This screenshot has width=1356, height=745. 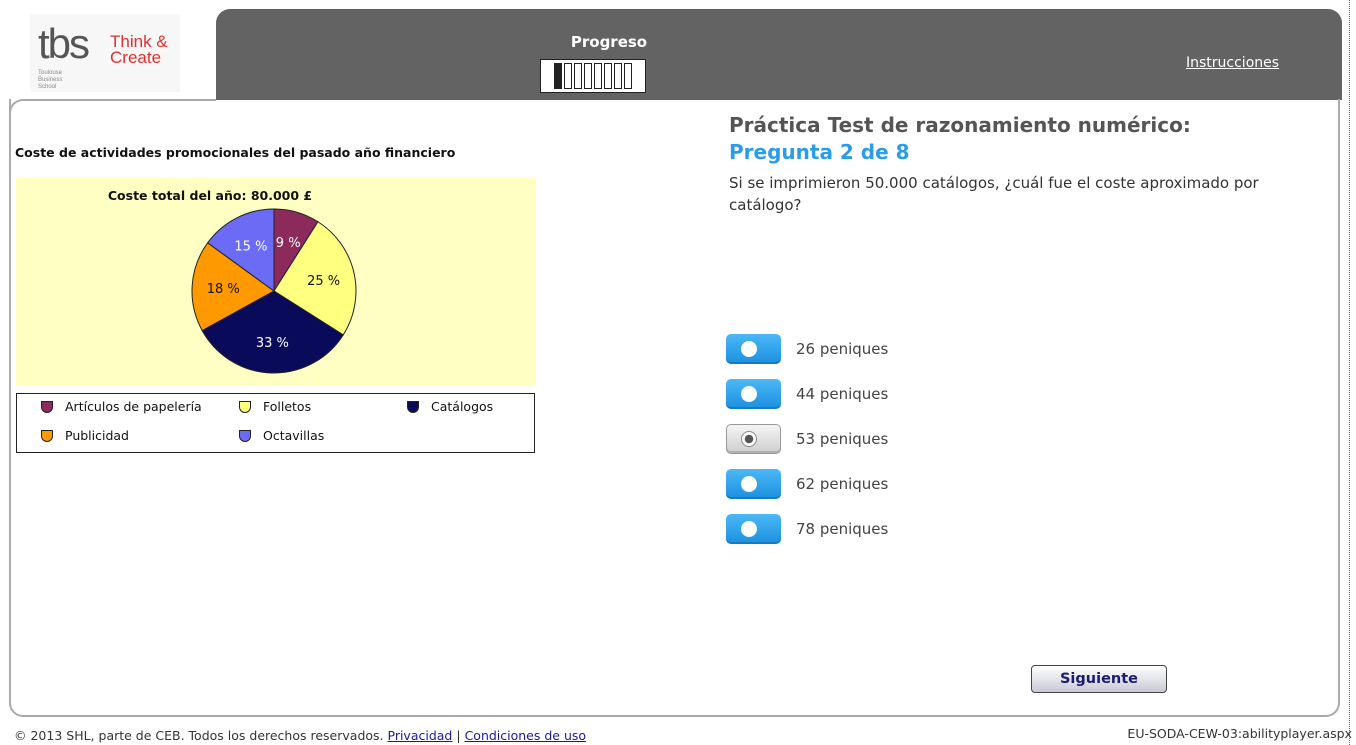 I want to click on answer-option: 44 peniques, so click(x=807, y=394).